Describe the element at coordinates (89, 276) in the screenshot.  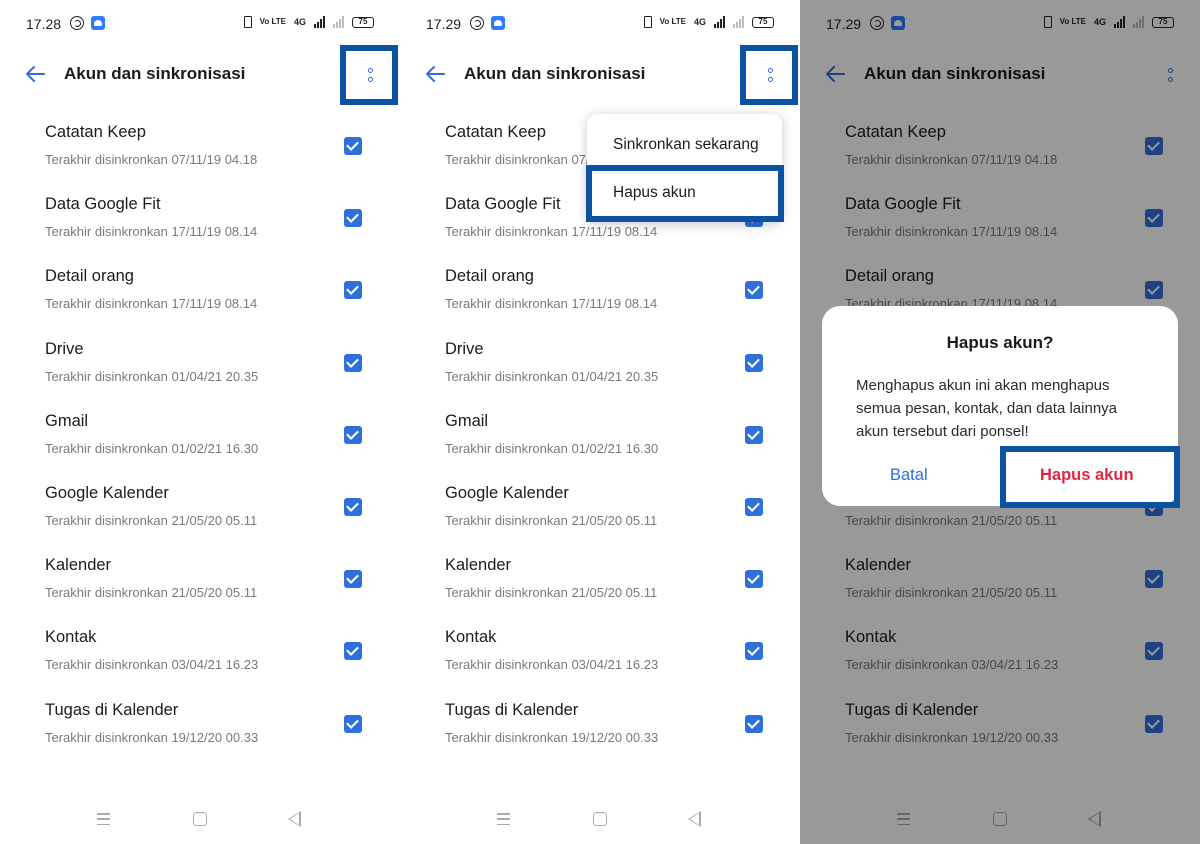
I see `item-name: Detail orang` at that location.